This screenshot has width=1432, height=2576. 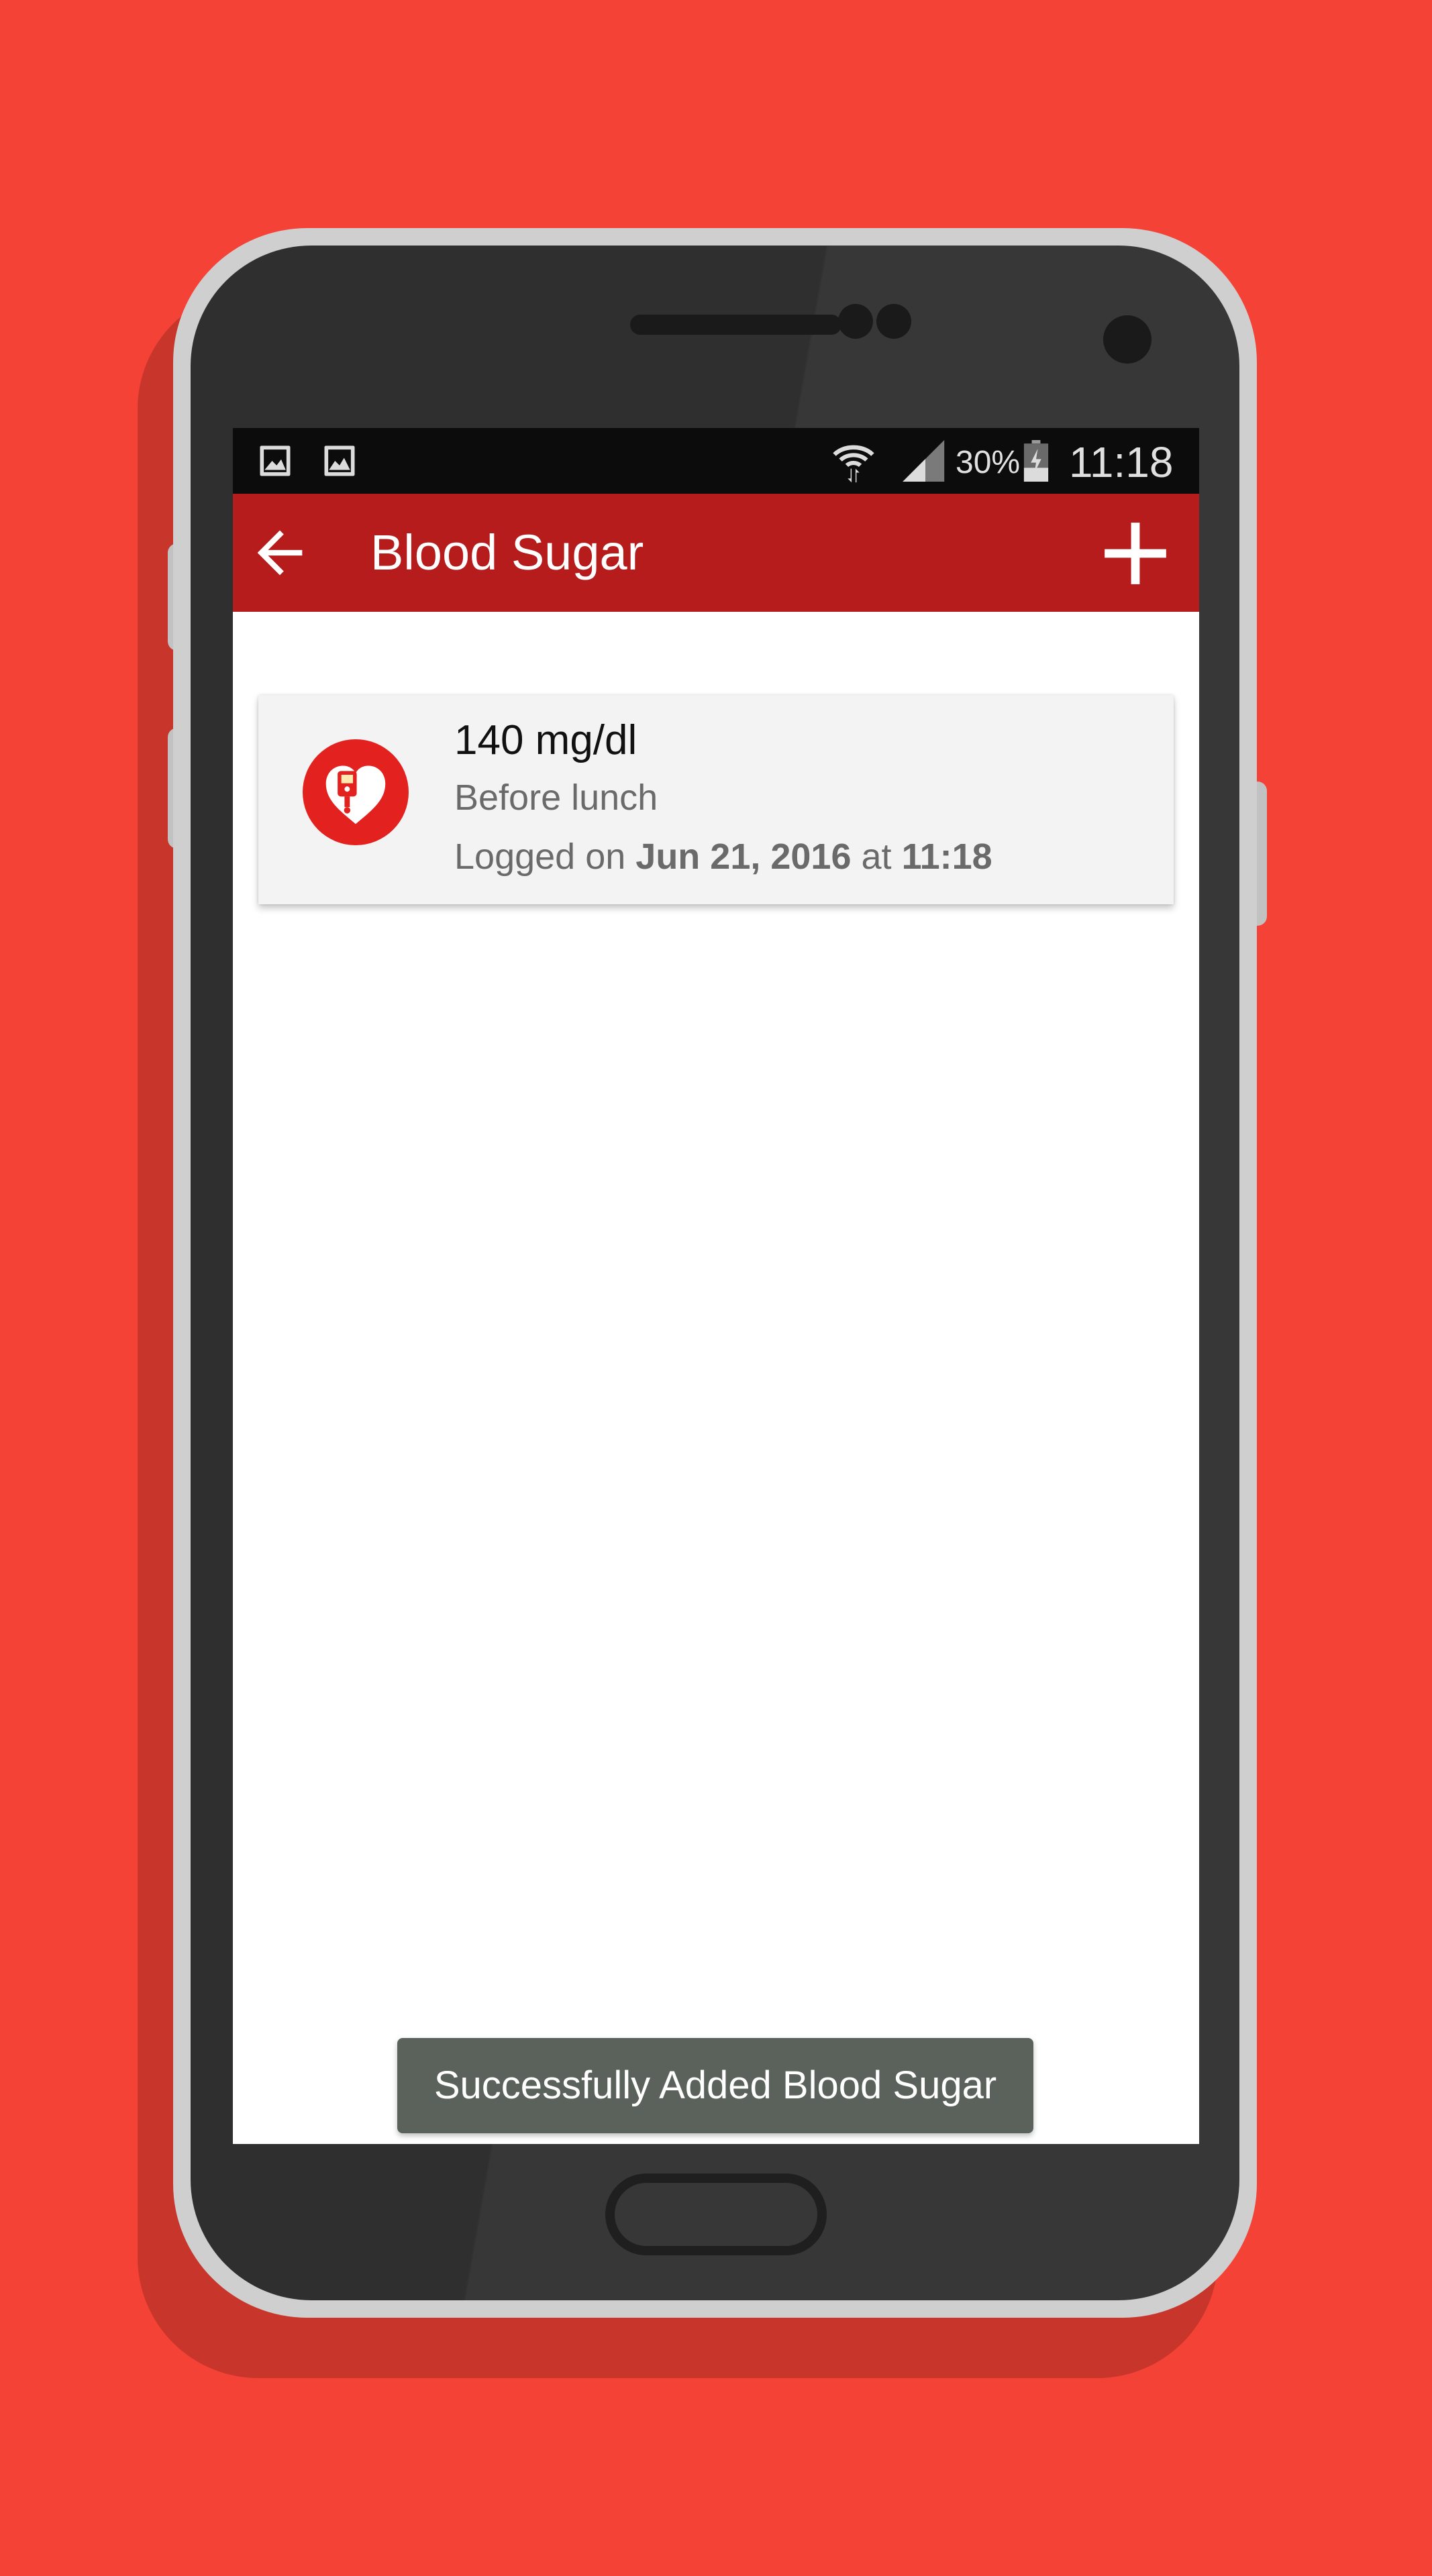 I want to click on logged-prefix: Logged on, so click(x=540, y=857).